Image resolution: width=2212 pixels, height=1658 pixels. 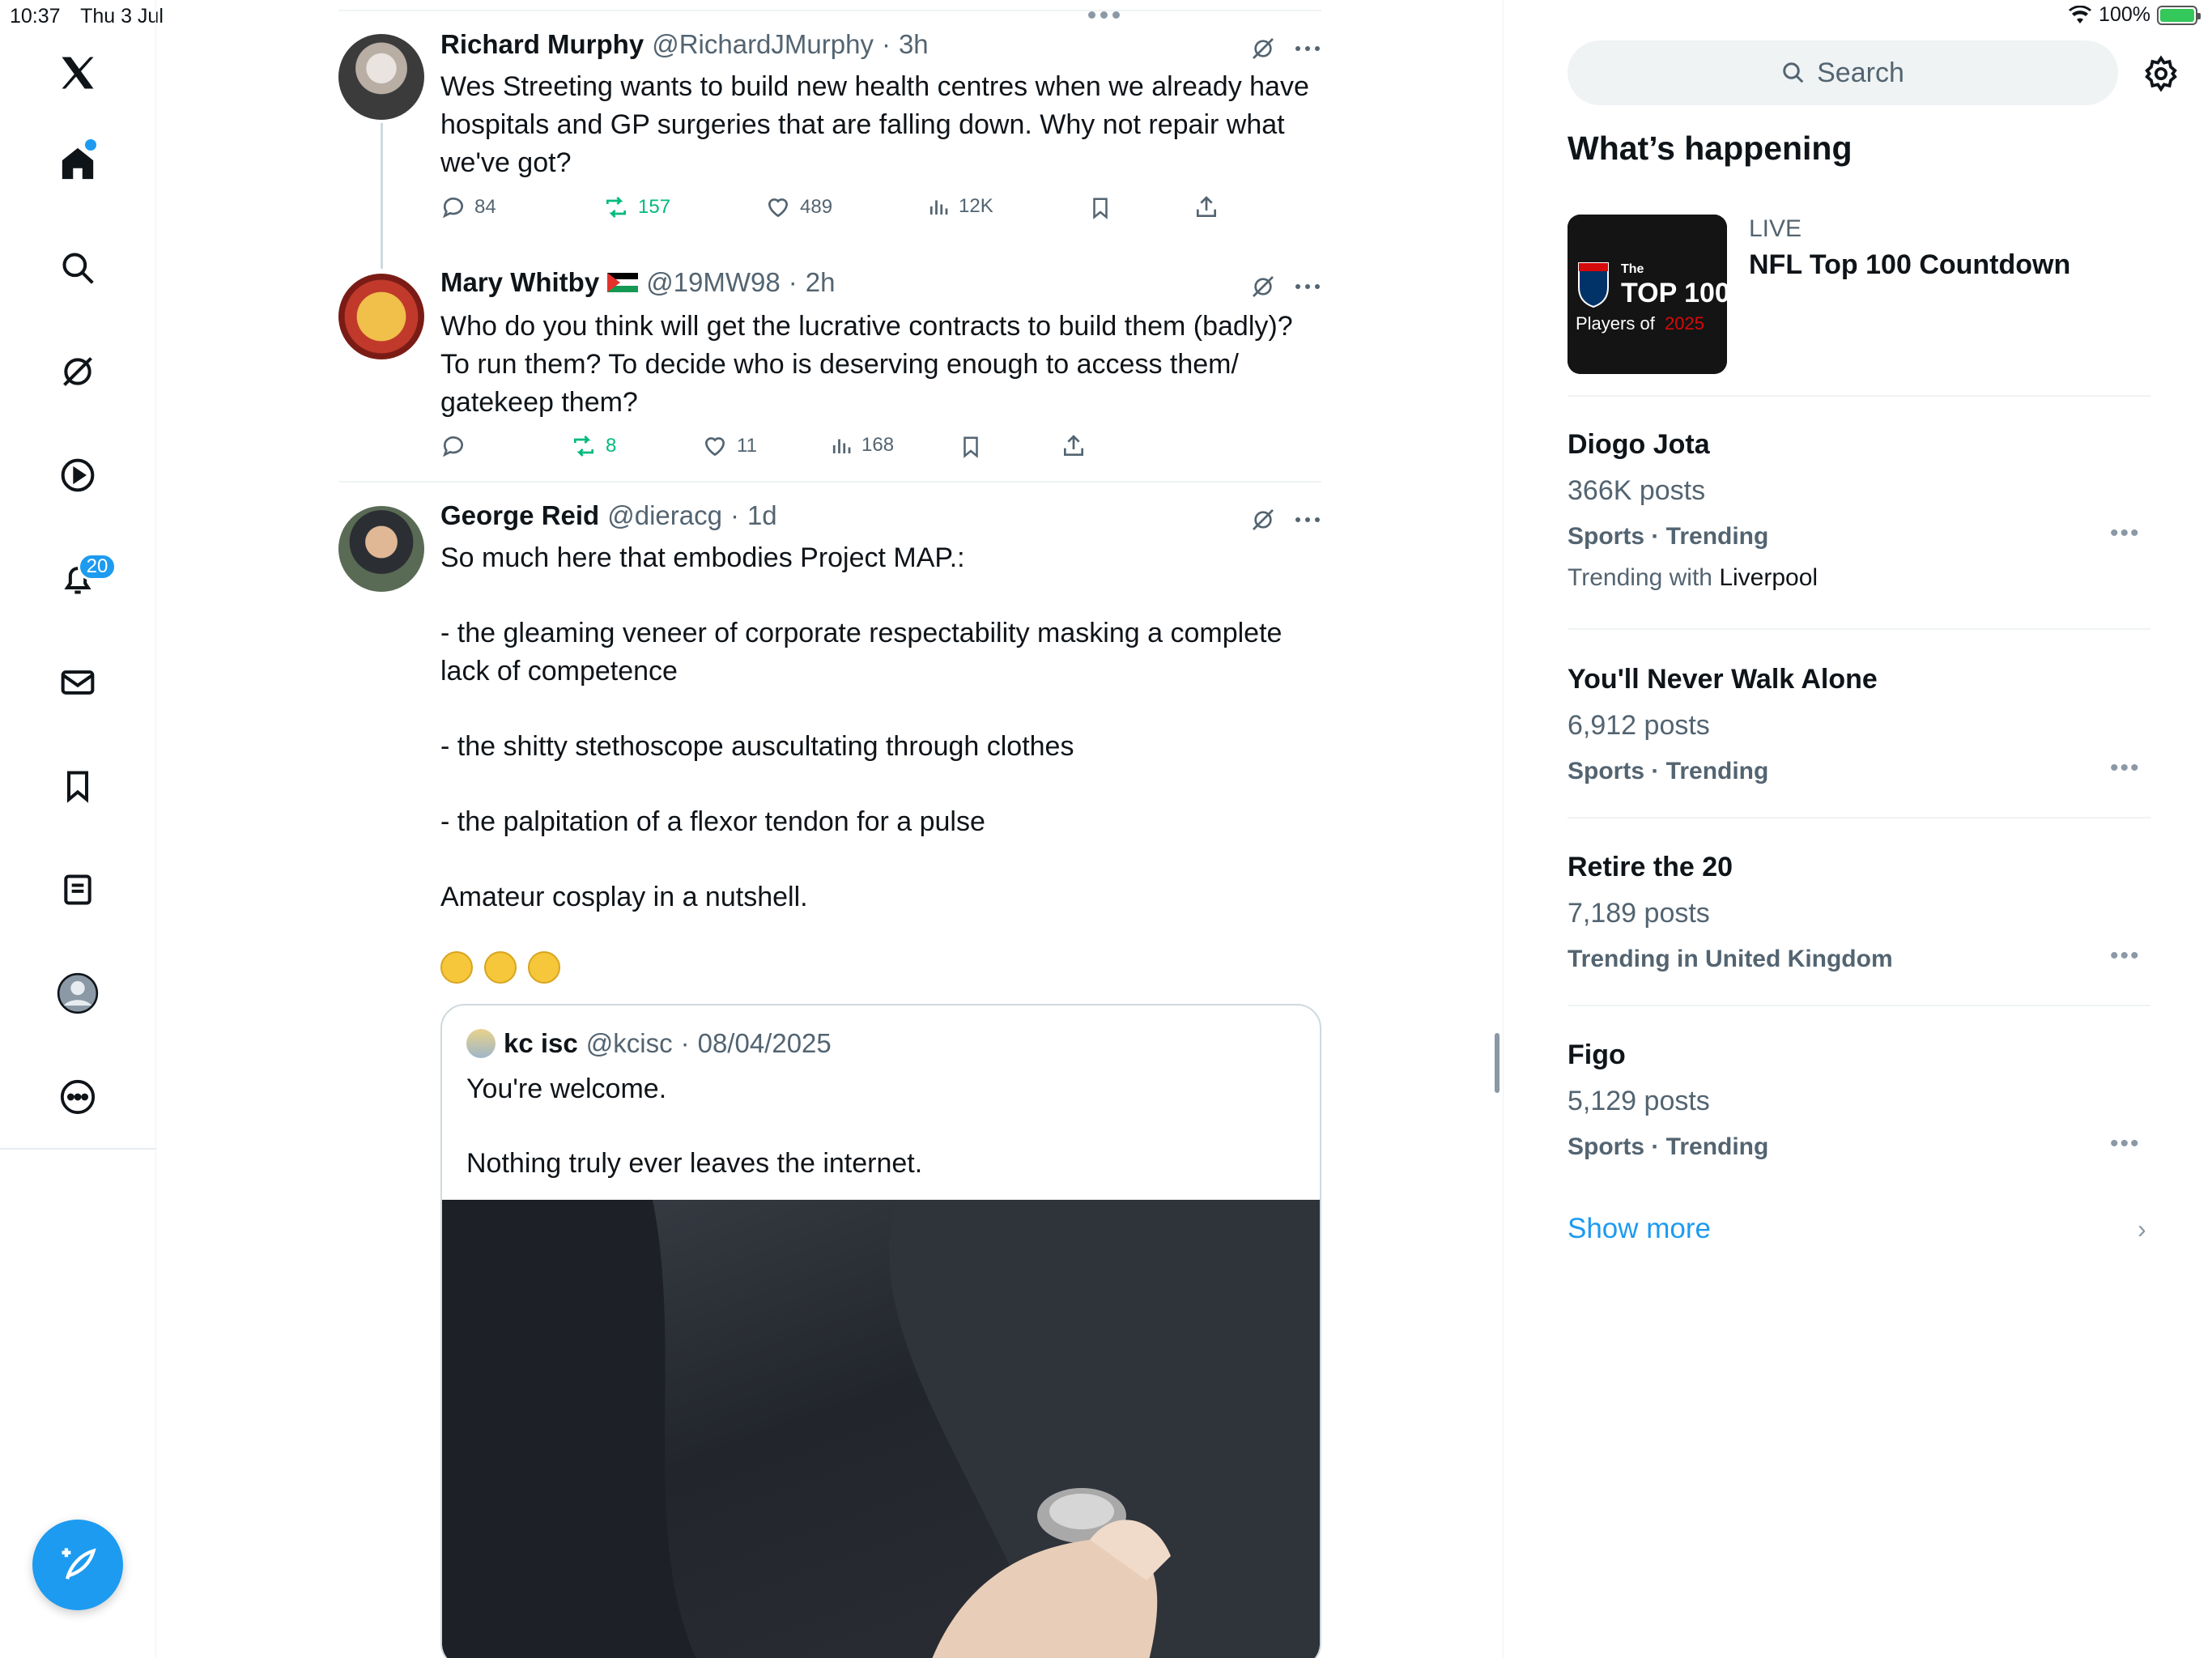 I want to click on nav-video-icon, so click(x=77, y=475).